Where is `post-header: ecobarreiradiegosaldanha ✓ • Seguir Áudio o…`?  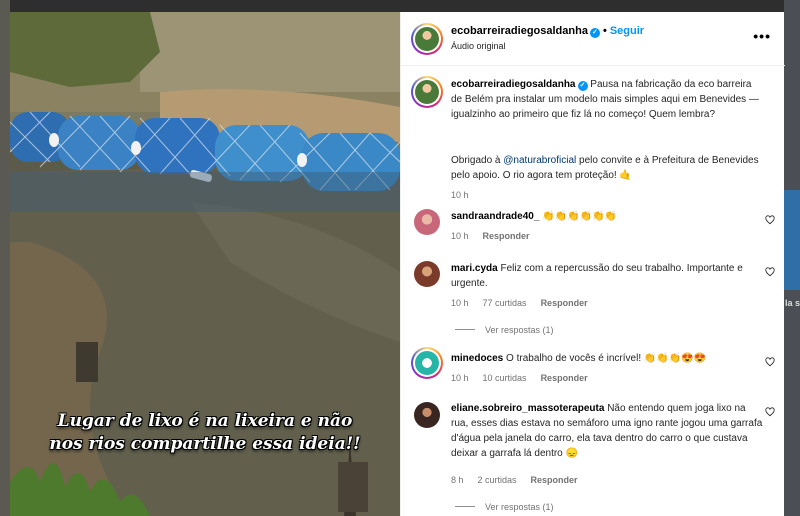
post-header: ecobarreiradiegosaldanha ✓ • Seguir Áudio o… is located at coordinates (593, 39).